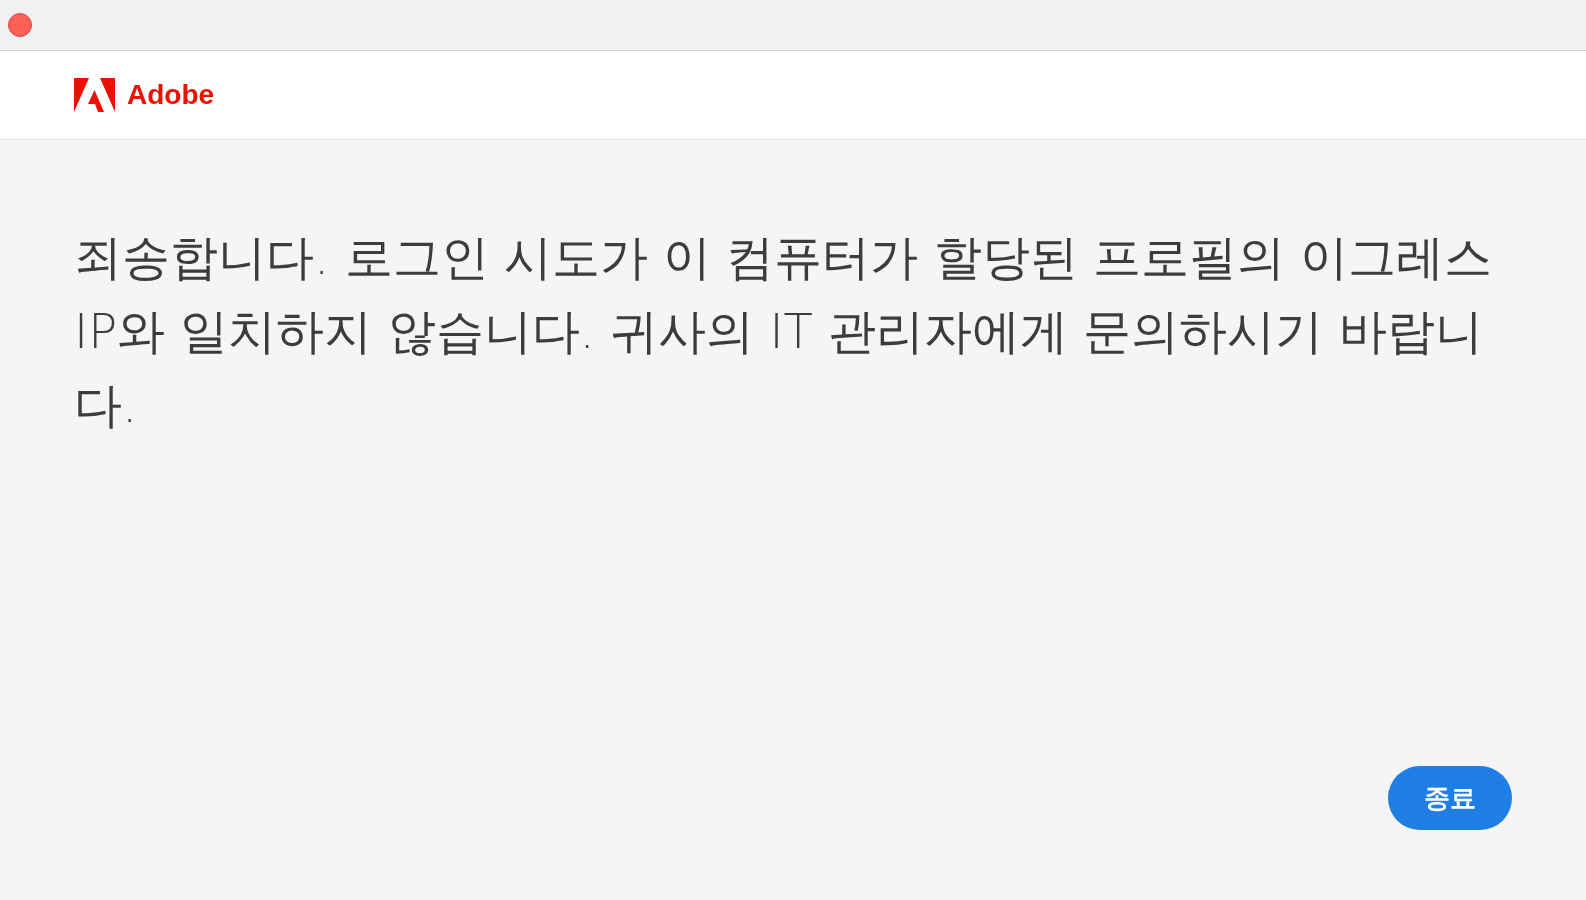 This screenshot has height=900, width=1586. What do you see at coordinates (1450, 798) in the screenshot?
I see `quit-button: 종료` at bounding box center [1450, 798].